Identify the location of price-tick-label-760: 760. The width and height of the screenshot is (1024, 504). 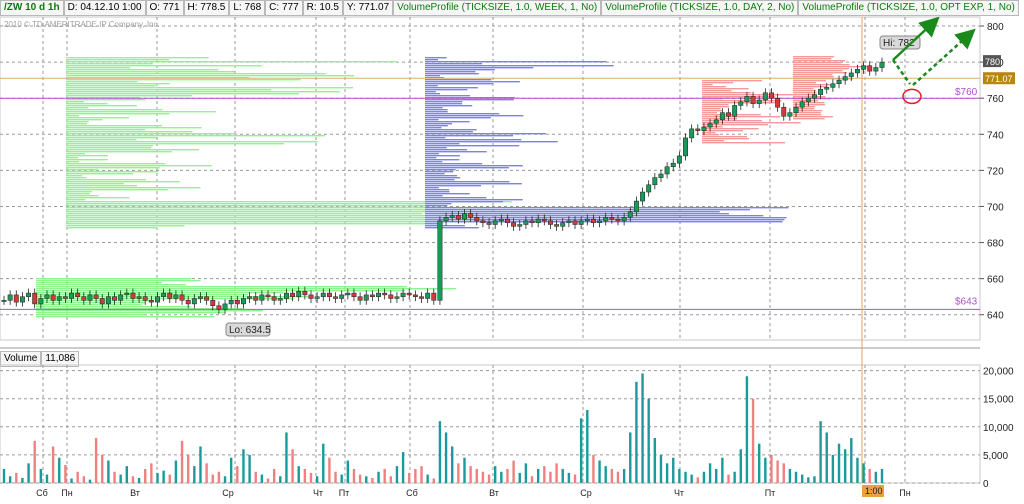
(995, 99).